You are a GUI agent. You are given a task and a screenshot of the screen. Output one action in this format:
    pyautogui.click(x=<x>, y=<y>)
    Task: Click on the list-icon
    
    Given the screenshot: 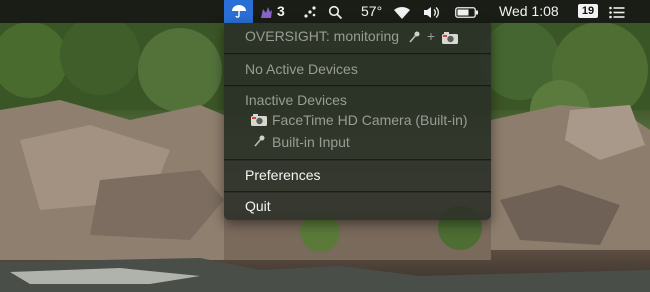 What is the action you would take?
    pyautogui.click(x=617, y=12)
    